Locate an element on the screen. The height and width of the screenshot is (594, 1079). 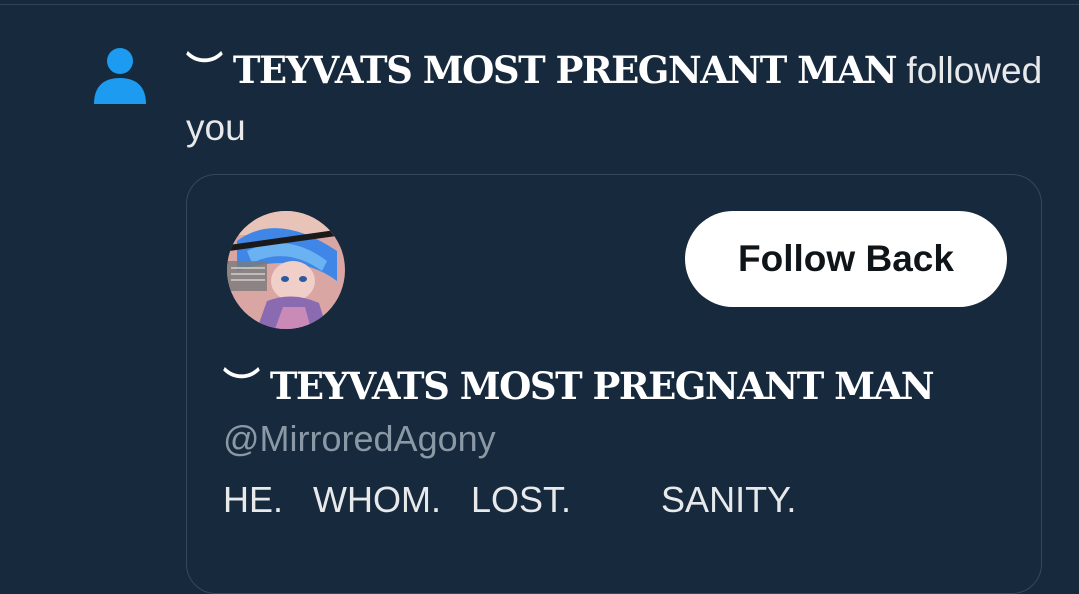
follow-back-button: Follow Back is located at coordinates (846, 259).